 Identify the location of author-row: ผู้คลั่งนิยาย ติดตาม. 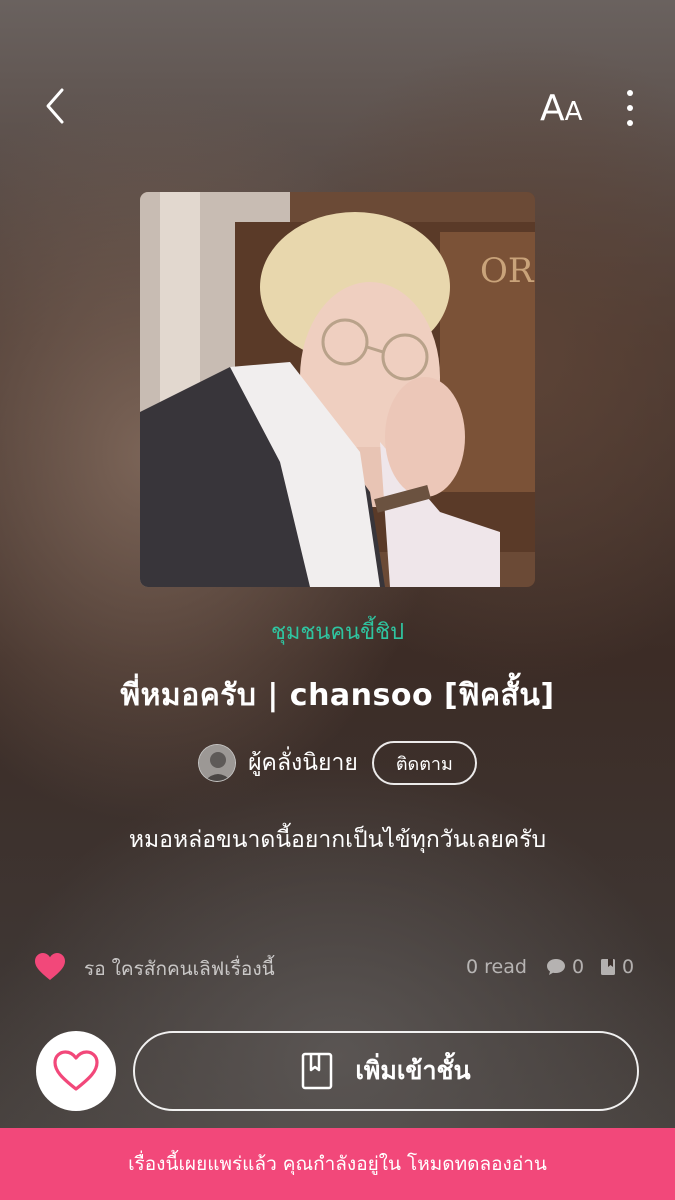
(337, 763).